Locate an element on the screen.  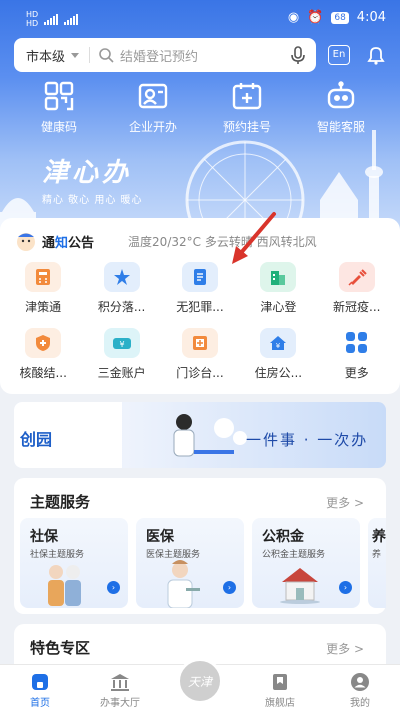
card-desc: 社保主题服务 is located at coordinates (57, 555).